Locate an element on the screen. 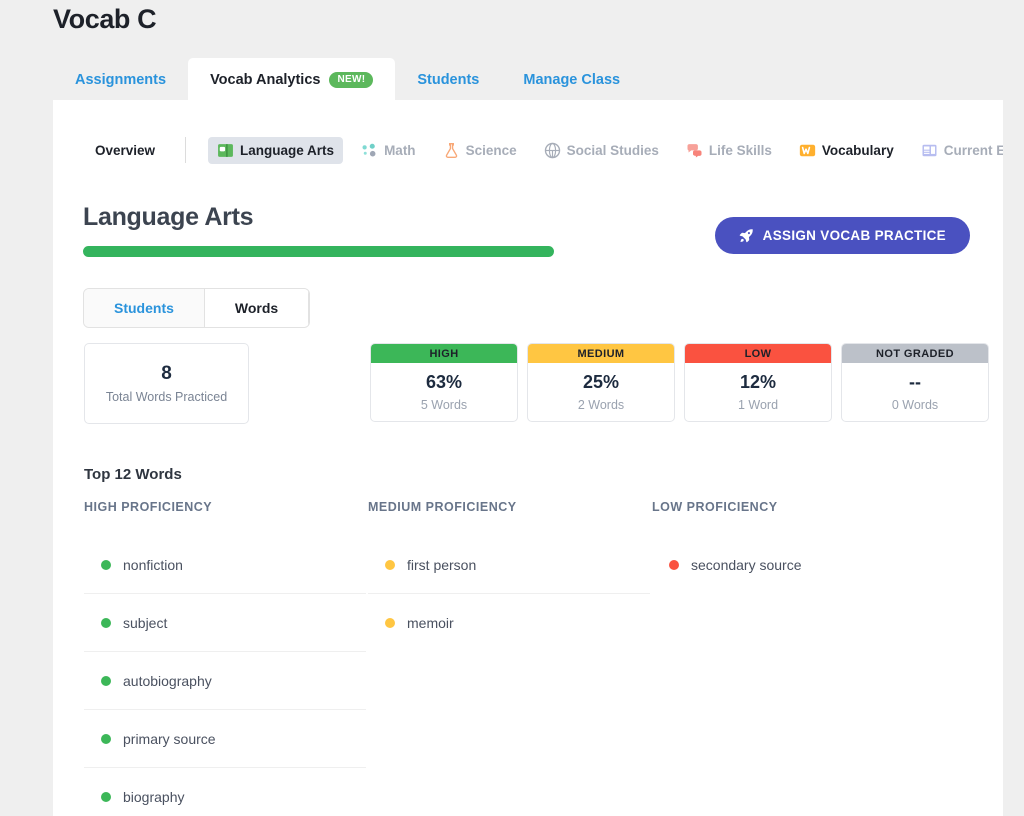  word-row: nonfiction is located at coordinates (225, 565).